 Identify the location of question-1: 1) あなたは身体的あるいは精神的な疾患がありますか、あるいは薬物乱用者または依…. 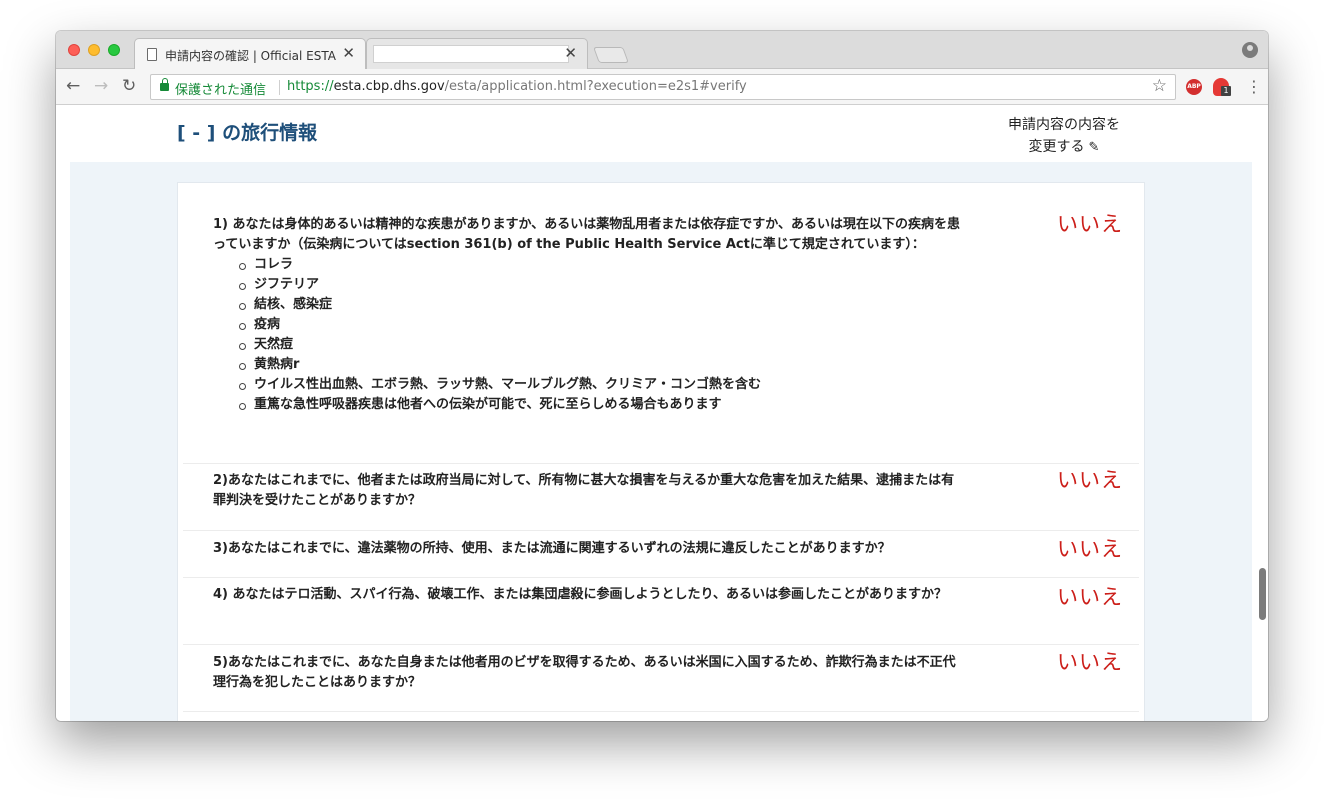
(587, 315).